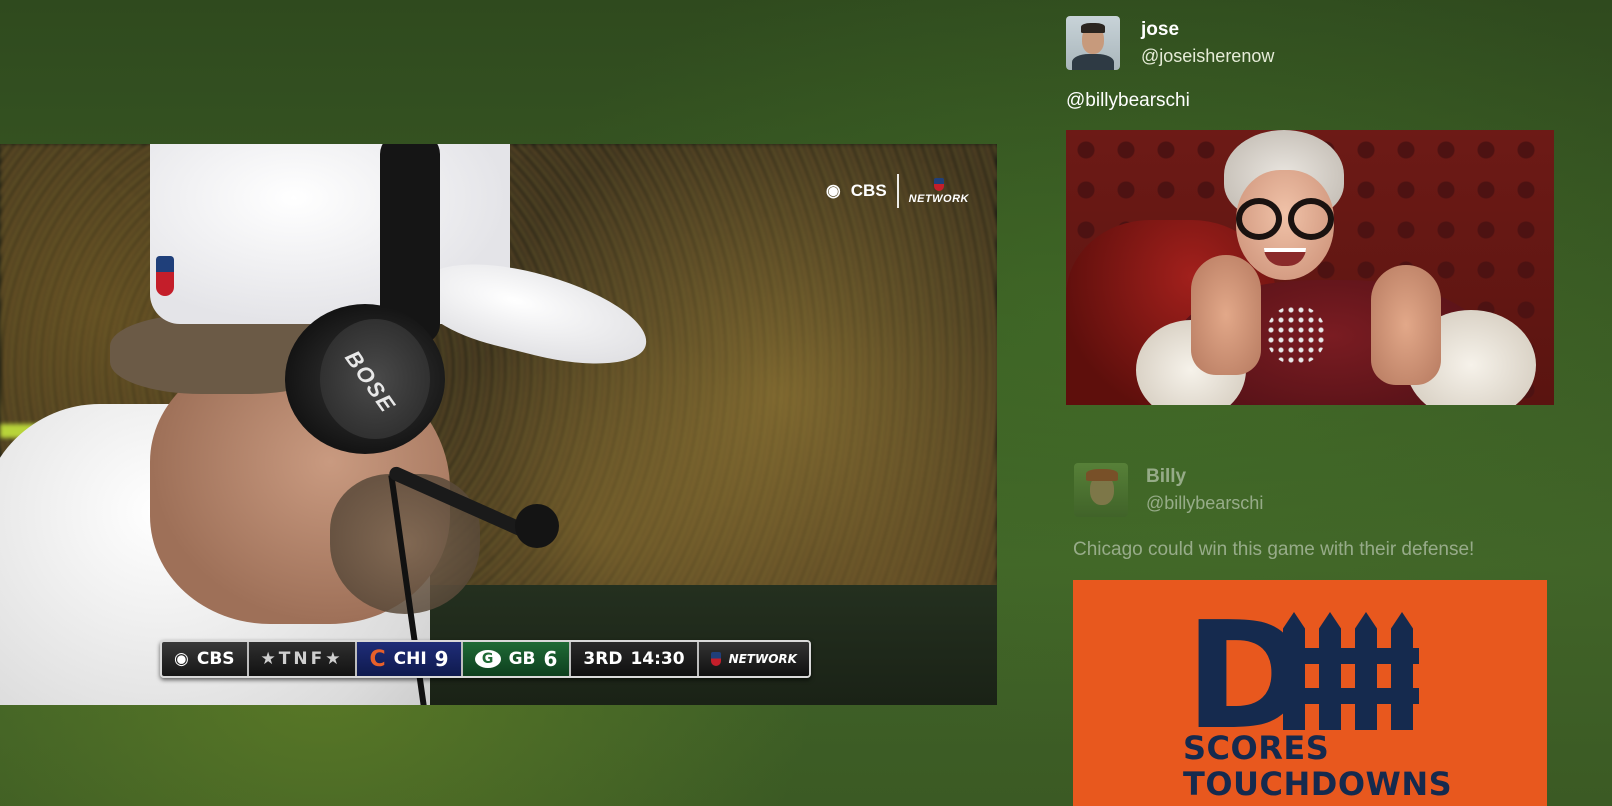  What do you see at coordinates (1166, 477) in the screenshot?
I see `post-author-name: Billy` at bounding box center [1166, 477].